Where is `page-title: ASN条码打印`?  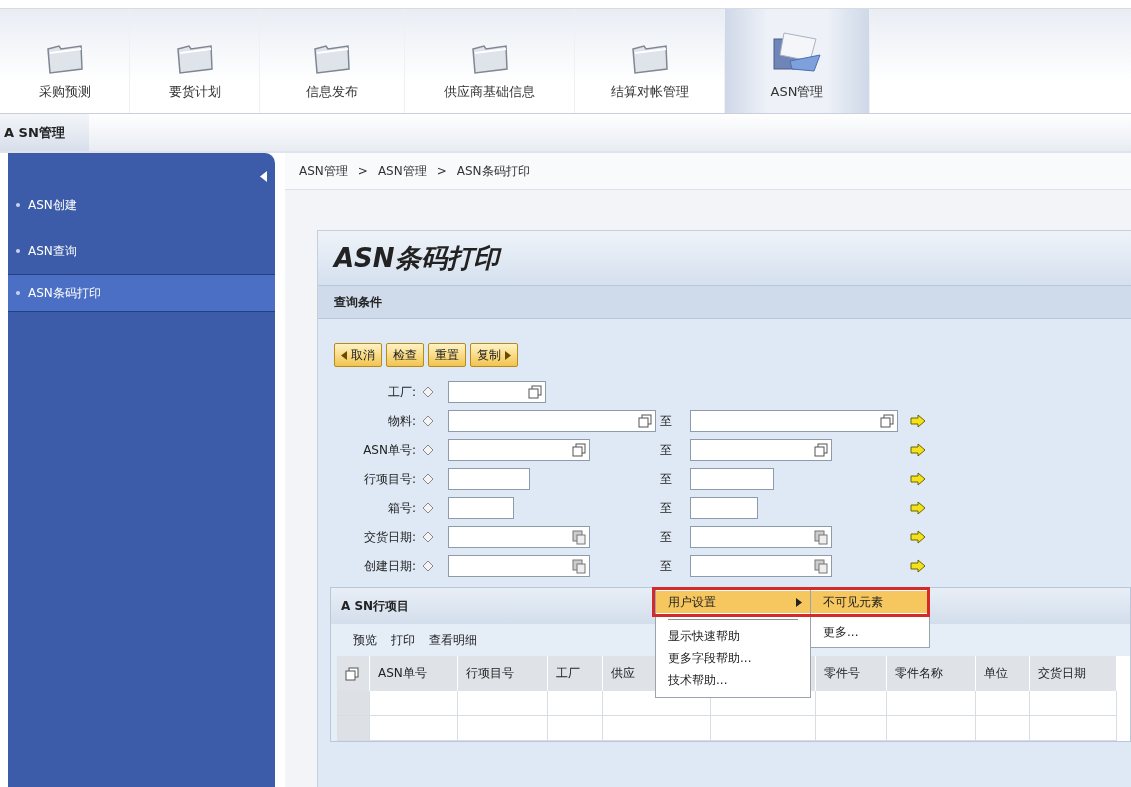 page-title: ASN条码打印 is located at coordinates (724, 258).